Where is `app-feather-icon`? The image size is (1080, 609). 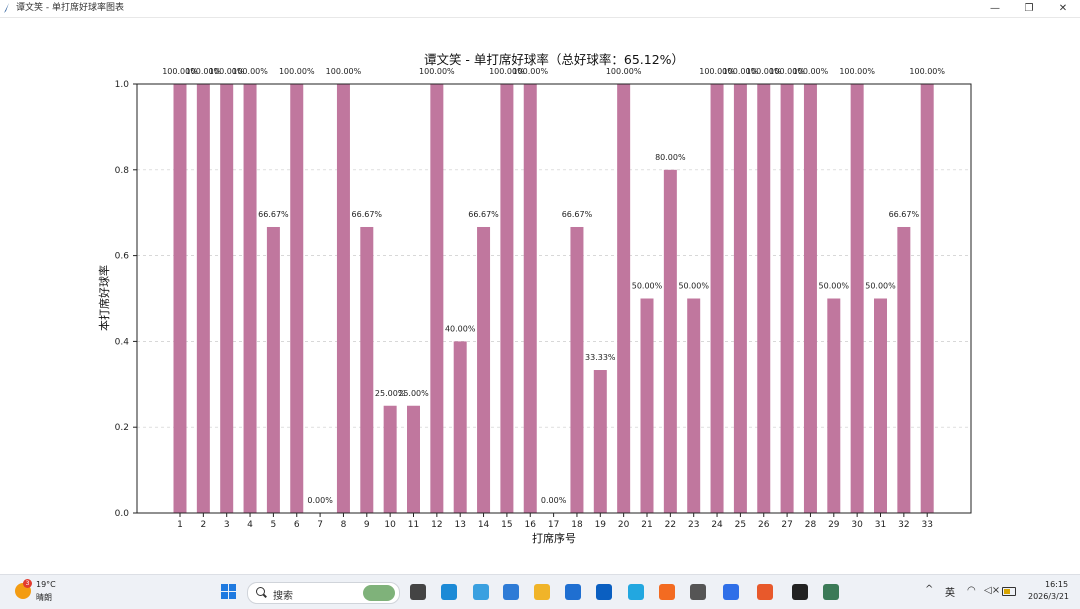
app-feather-icon is located at coordinates (6, 8).